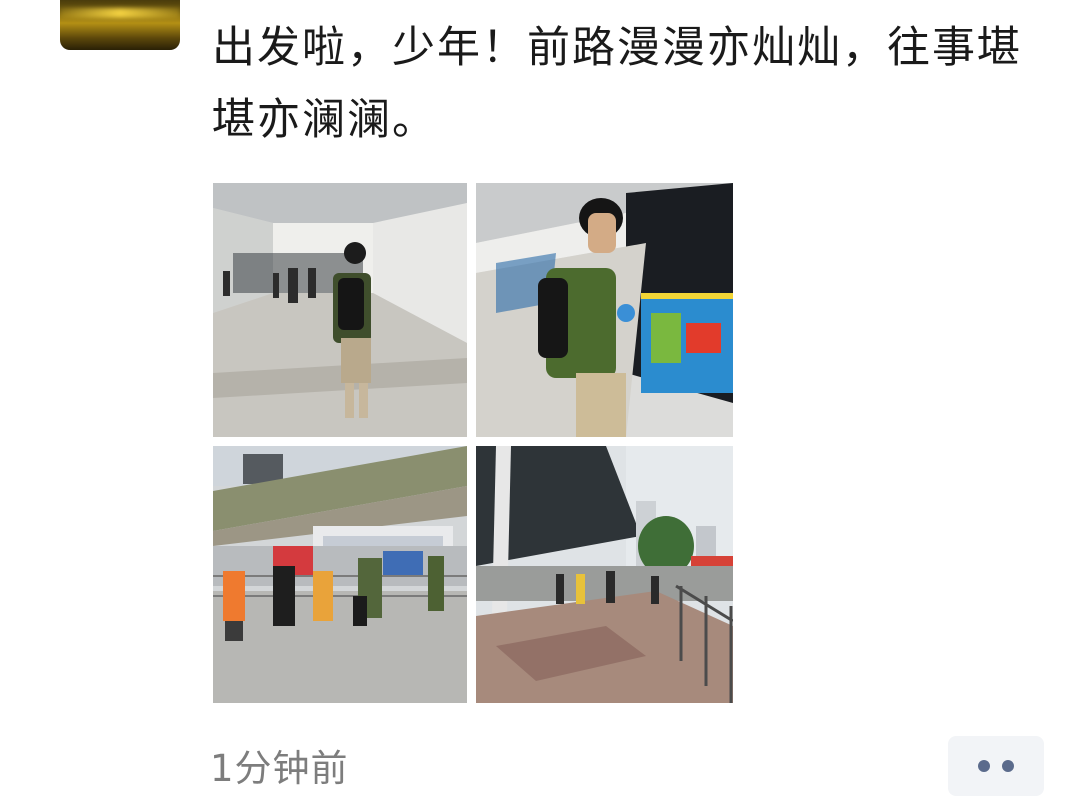 This screenshot has height=811, width=1080. What do you see at coordinates (120, 13) in the screenshot?
I see `avatar-glow` at bounding box center [120, 13].